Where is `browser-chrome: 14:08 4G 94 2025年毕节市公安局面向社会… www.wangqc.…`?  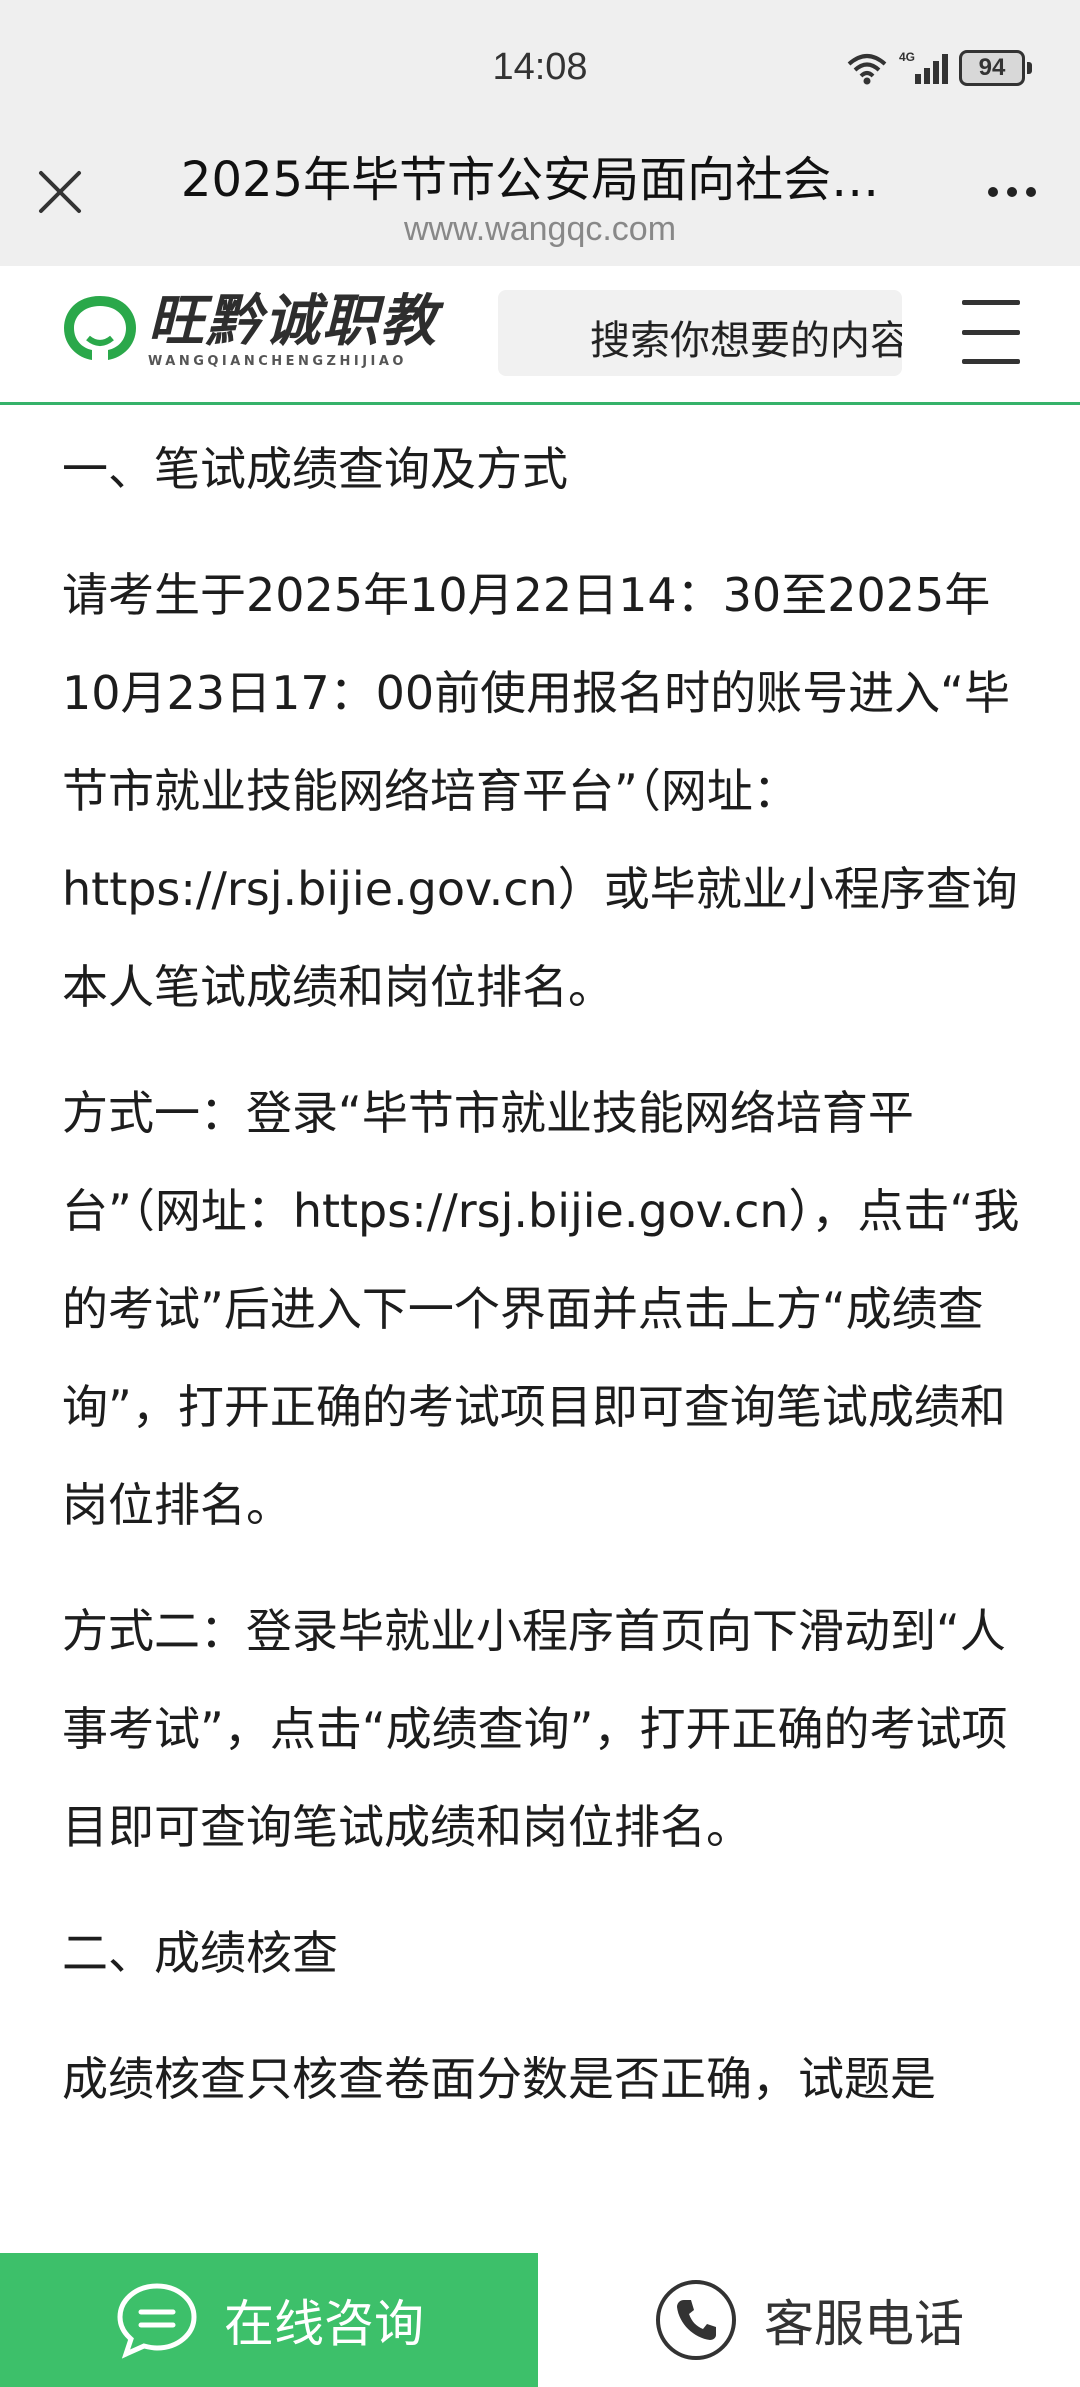
browser-chrome: 14:08 4G 94 2025年毕节市公安局面向社会… www.wangqc.… is located at coordinates (540, 133).